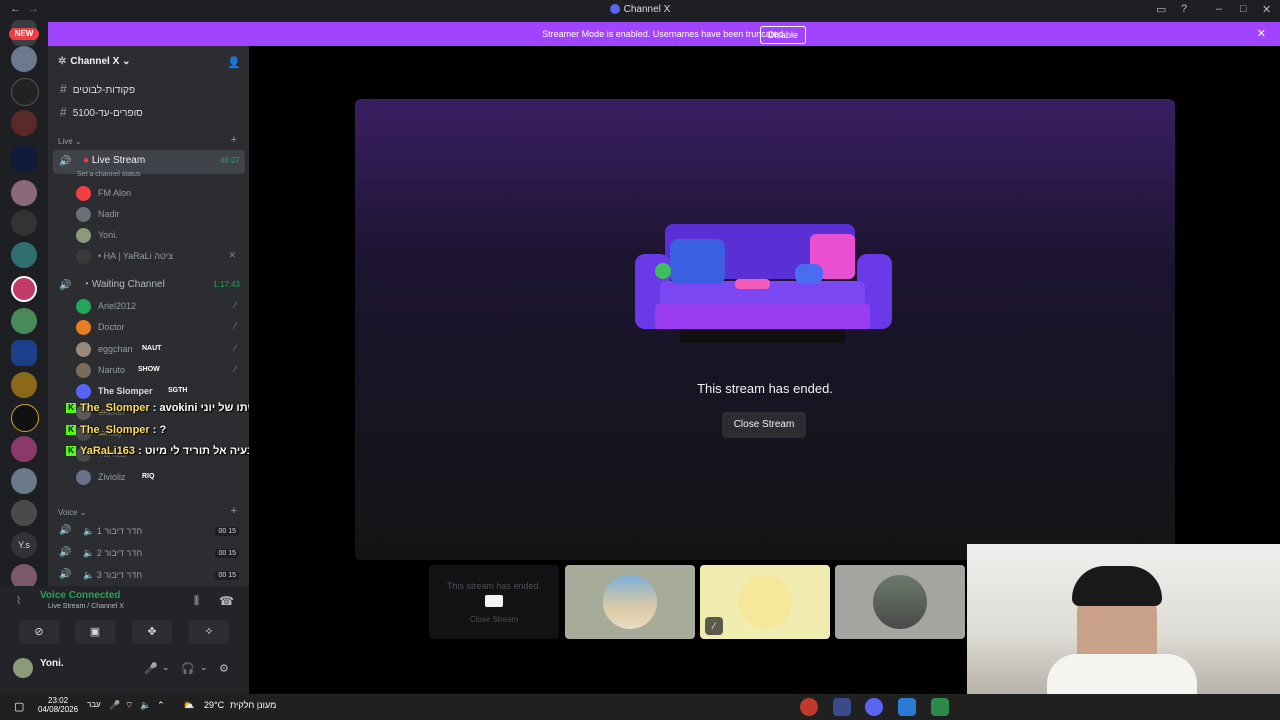  I want to click on server-header: ✲ Channel X ⌄, so click(94, 61).